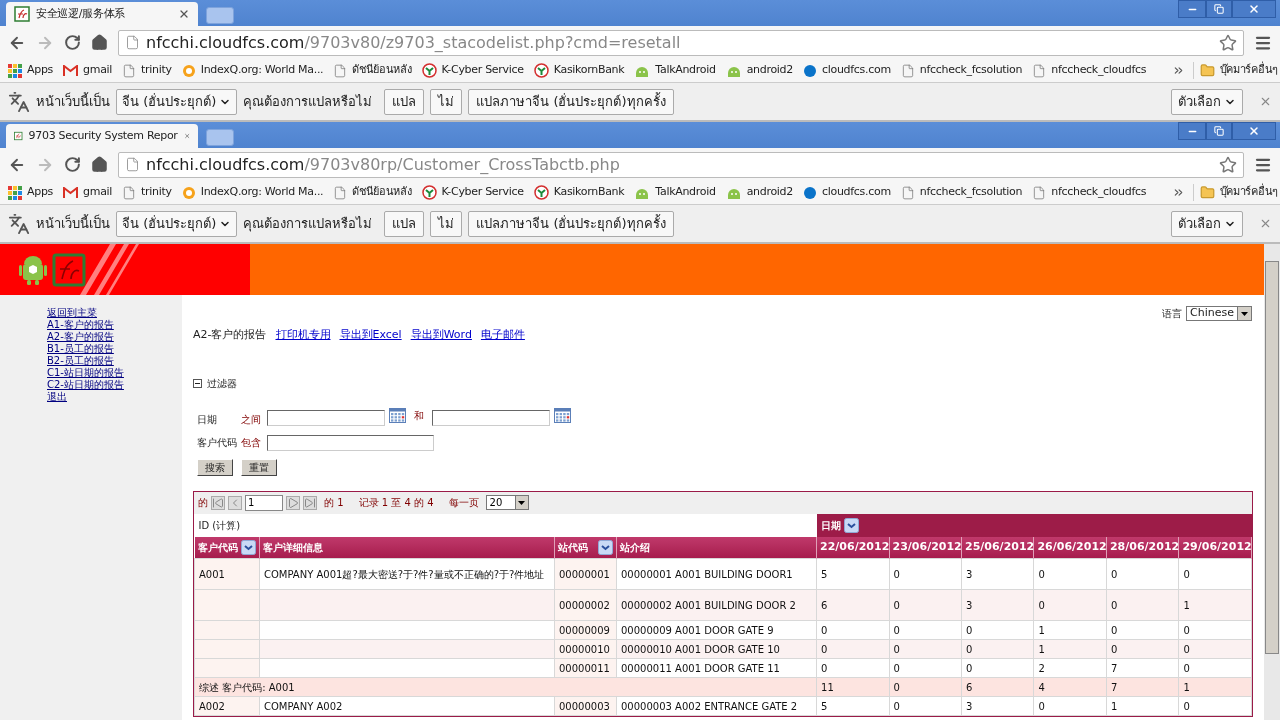  Describe the element at coordinates (370, 335) in the screenshot. I see `report-link: 导出到Excel` at that location.